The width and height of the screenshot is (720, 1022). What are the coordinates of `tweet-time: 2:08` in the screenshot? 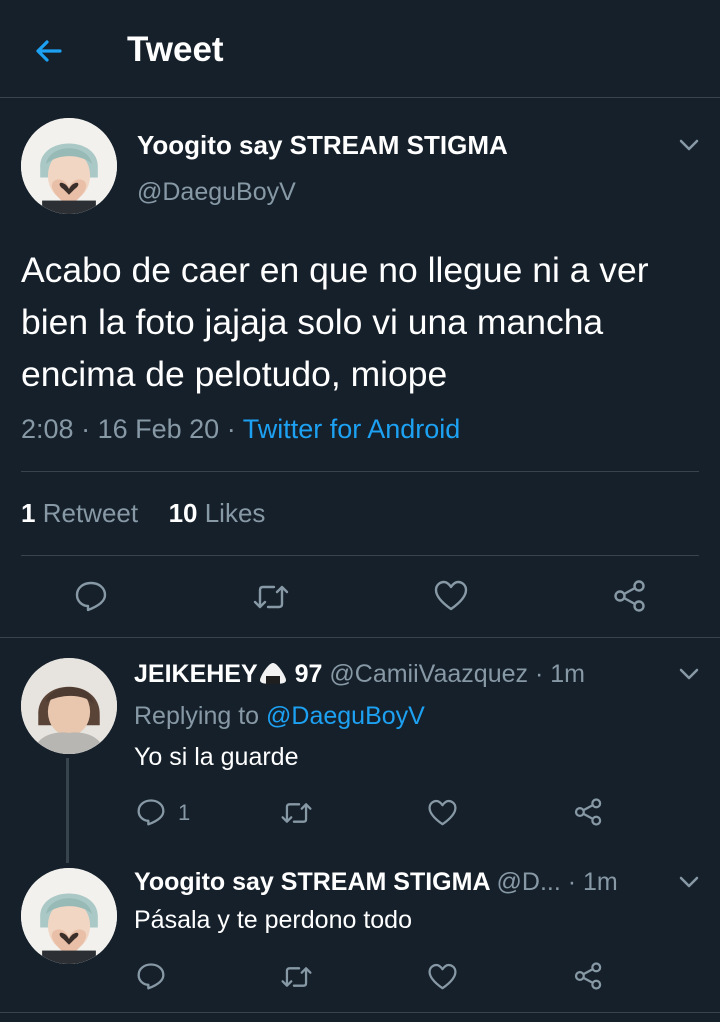 It's located at (47, 429).